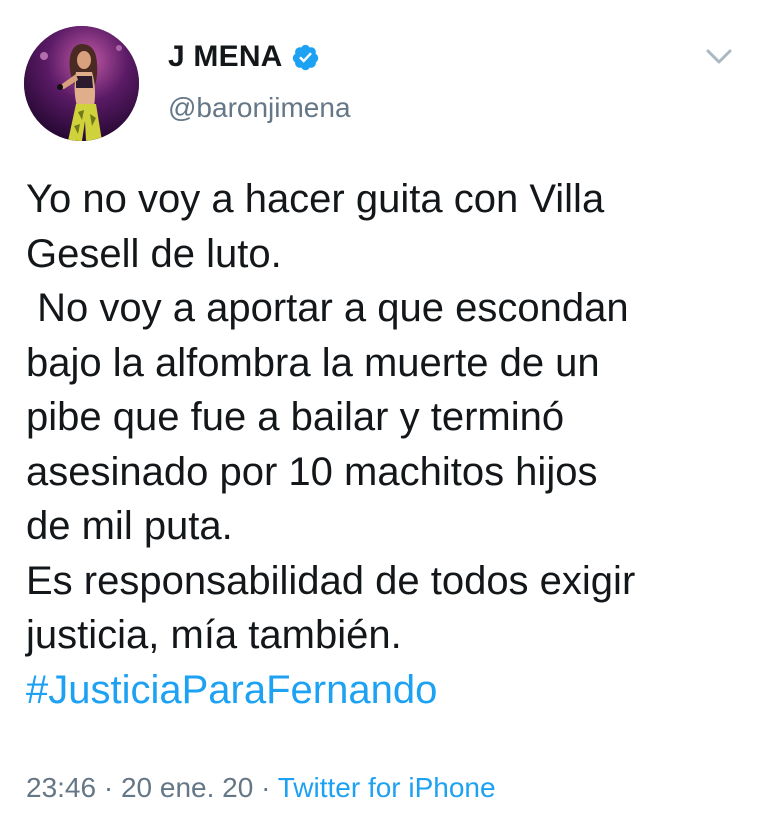  I want to click on tweet-date: 20 ene. 20, so click(187, 787).